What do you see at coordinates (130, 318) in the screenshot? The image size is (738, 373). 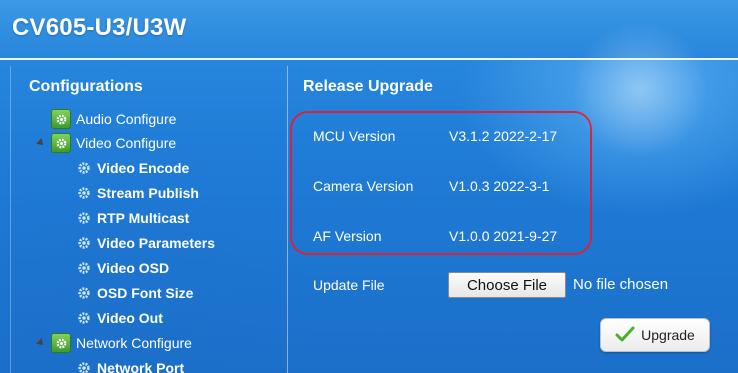 I see `sidebar-item-label: Video Out` at bounding box center [130, 318].